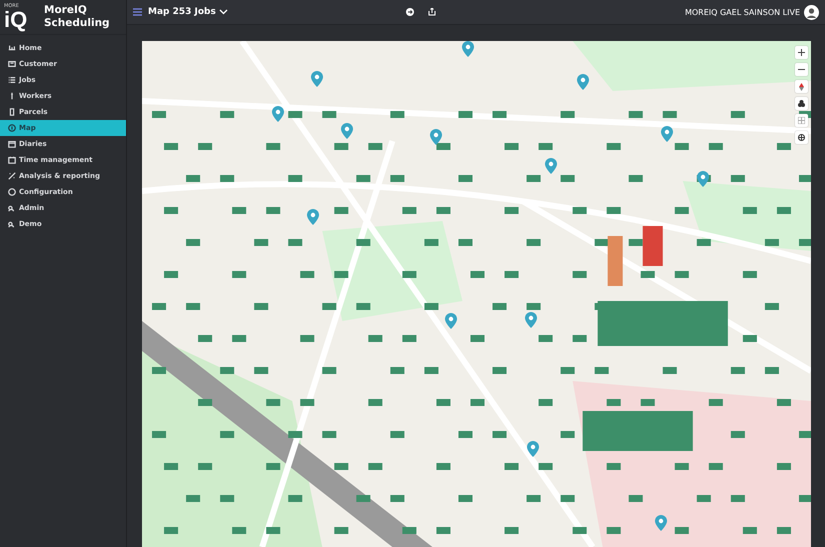 The height and width of the screenshot is (547, 825). I want to click on globe-icon, so click(801, 137).